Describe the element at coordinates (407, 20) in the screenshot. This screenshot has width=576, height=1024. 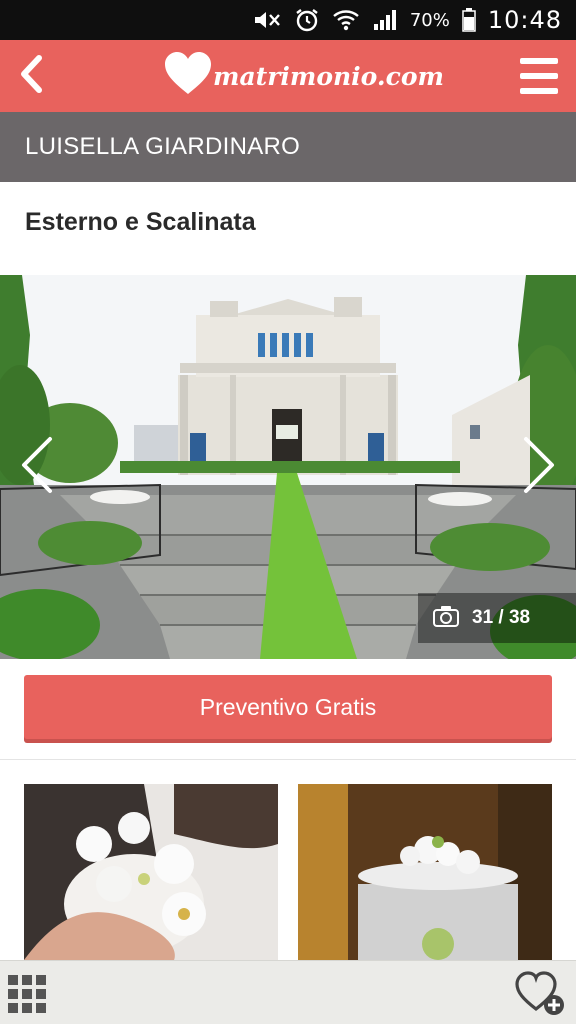
I see `status-icons: 70% 10:48` at that location.